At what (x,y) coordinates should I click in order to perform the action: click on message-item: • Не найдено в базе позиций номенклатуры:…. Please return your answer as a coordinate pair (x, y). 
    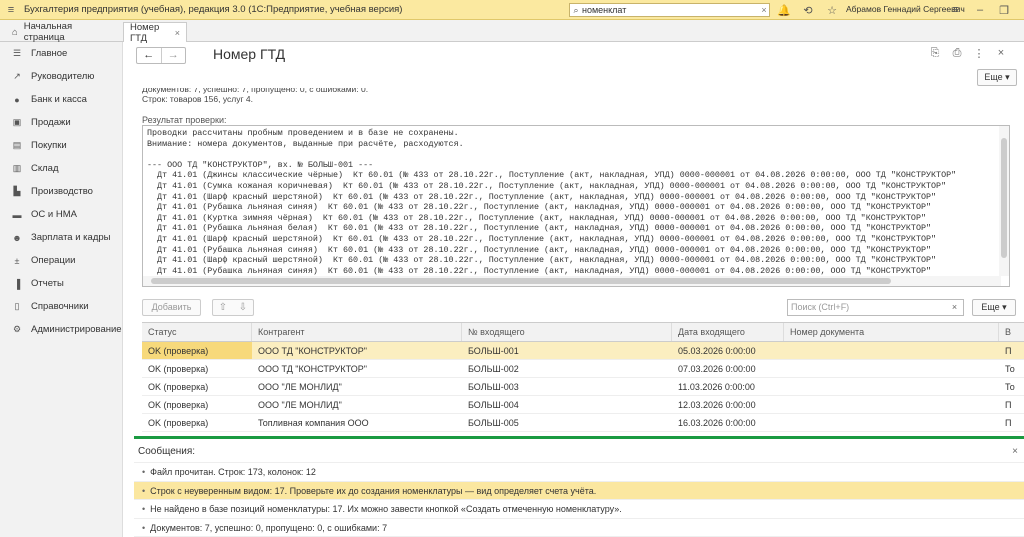
    Looking at the image, I should click on (579, 509).